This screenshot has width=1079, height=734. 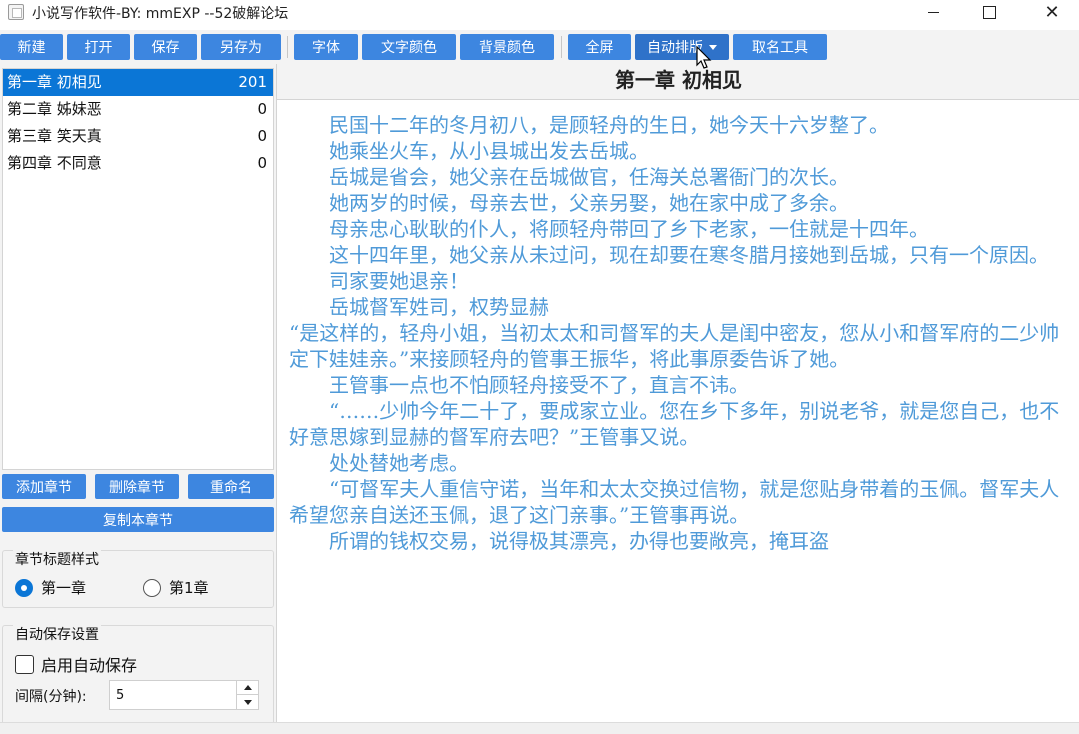 I want to click on chapter-list-item: 第三章 笑天真 0, so click(x=138, y=136).